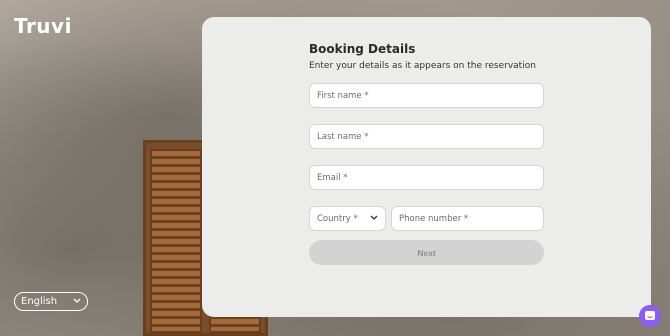 The width and height of the screenshot is (670, 336). Describe the element at coordinates (426, 136) in the screenshot. I see `last-name-field: Last name *` at that location.